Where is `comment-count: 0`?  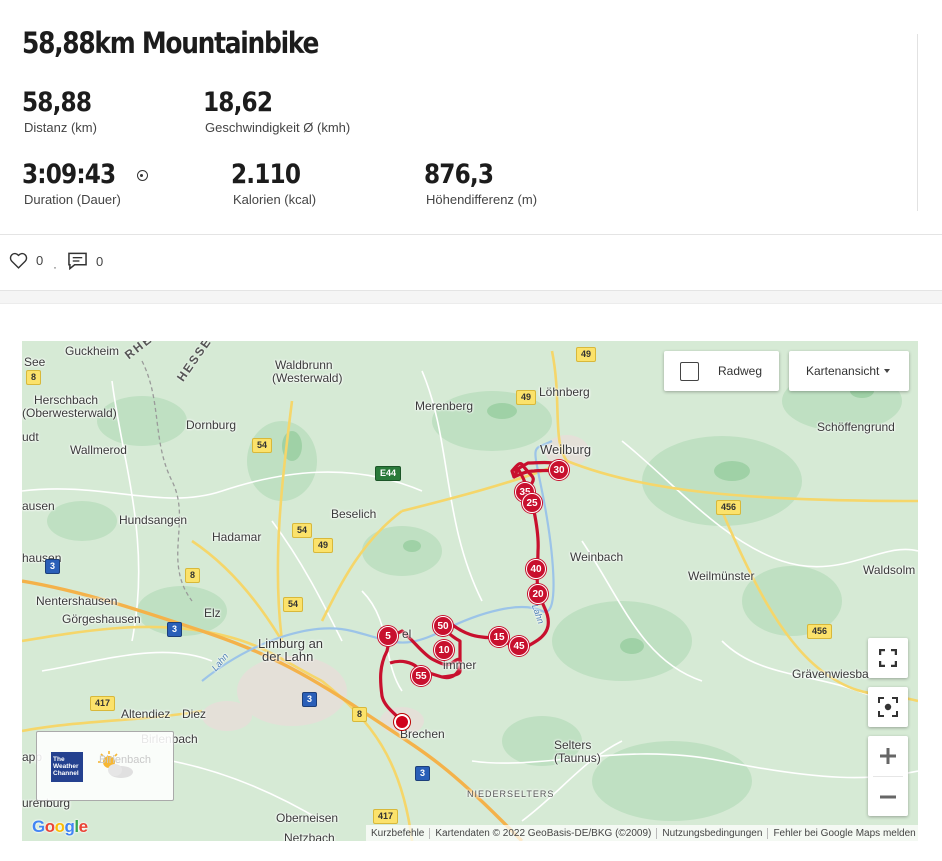 comment-count: 0 is located at coordinates (100, 261).